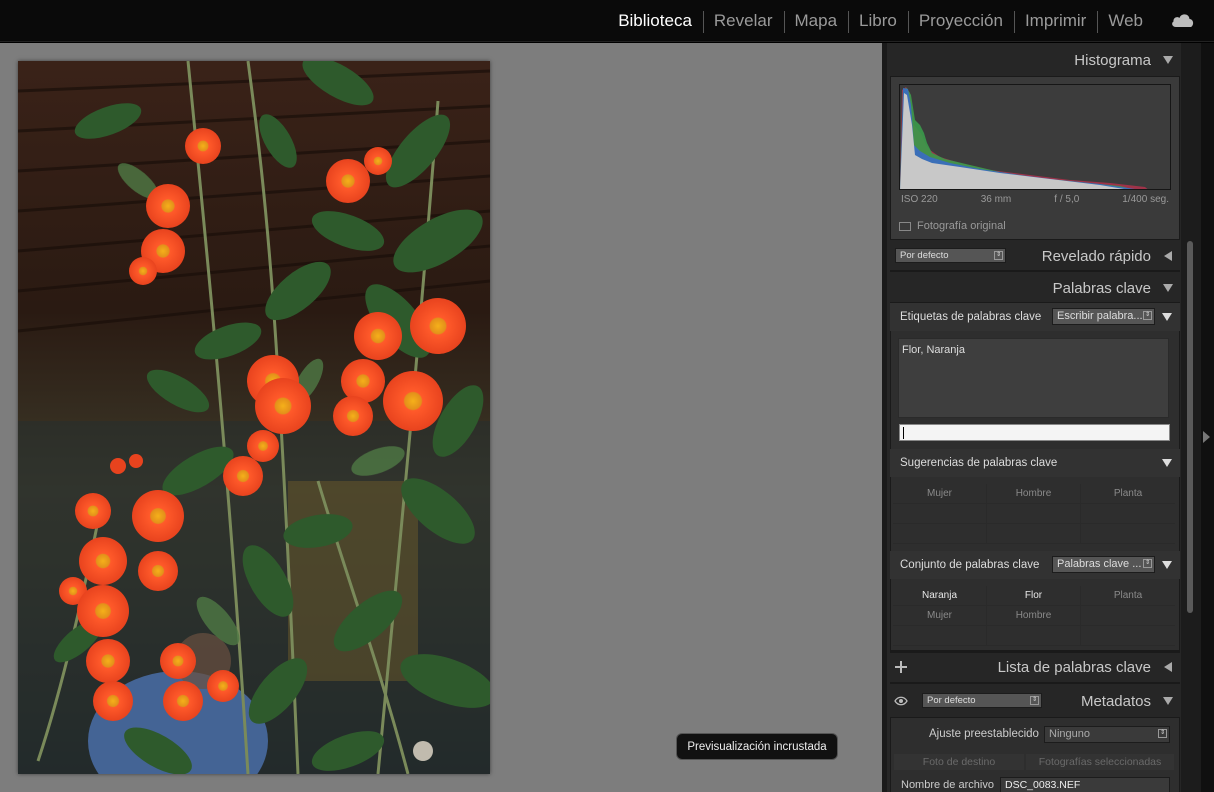 This screenshot has width=1214, height=792. What do you see at coordinates (961, 226) in the screenshot?
I see `original-photo-label: Fotografía original` at bounding box center [961, 226].